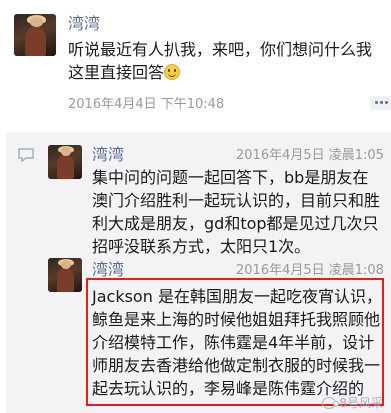 This screenshot has width=391, height=413. I want to click on post-author-avatar, so click(35, 35).